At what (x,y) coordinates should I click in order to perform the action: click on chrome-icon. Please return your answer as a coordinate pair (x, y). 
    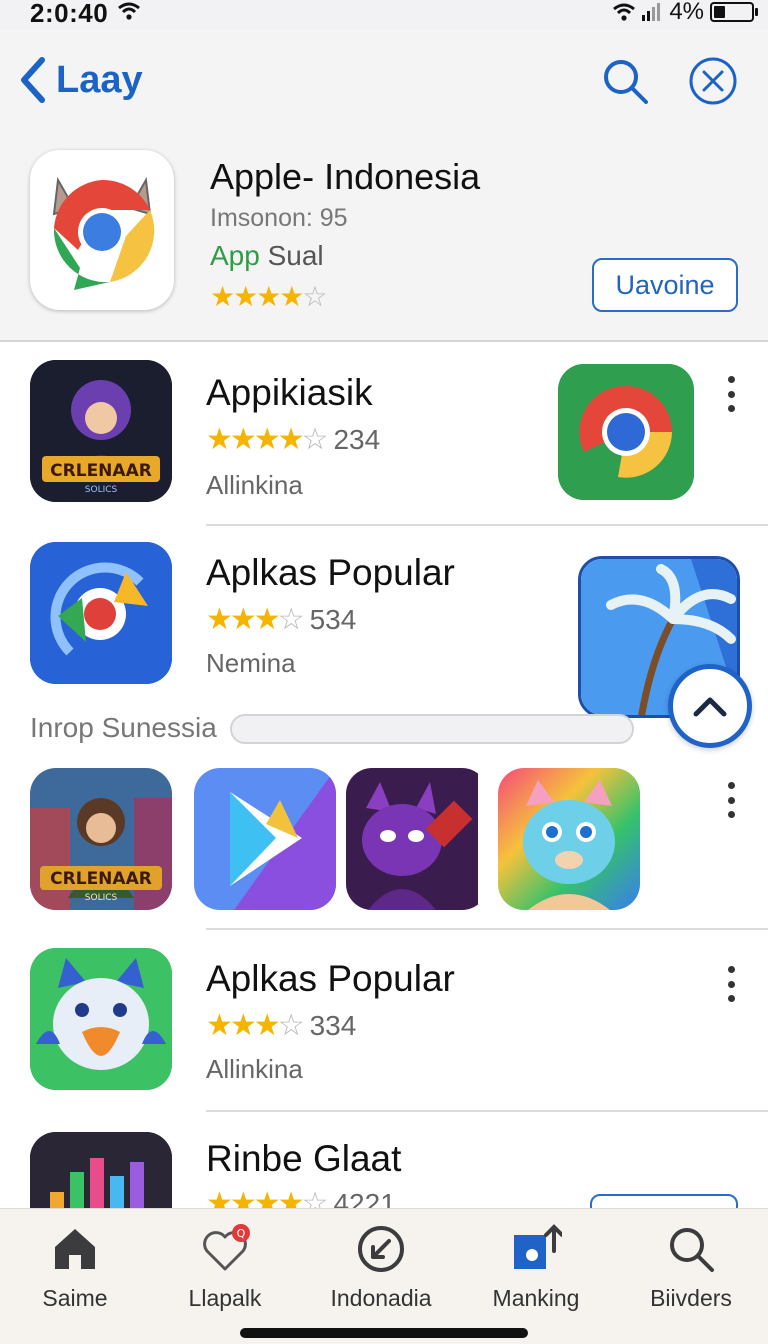
    Looking at the image, I should click on (626, 432).